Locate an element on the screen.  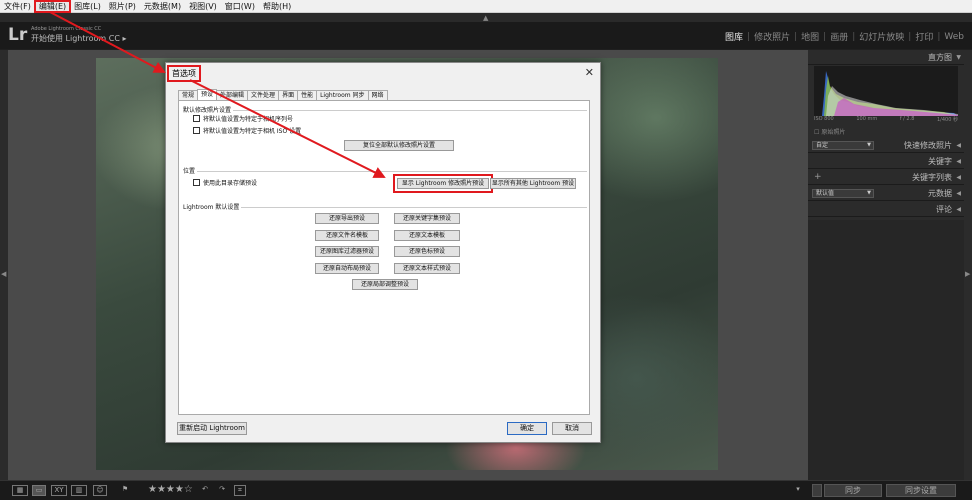
module-picker: 图库 | 修改照片 | 地图 | 画册 | 幻灯片放映 | 打印 | Web is located at coordinates (844, 37).